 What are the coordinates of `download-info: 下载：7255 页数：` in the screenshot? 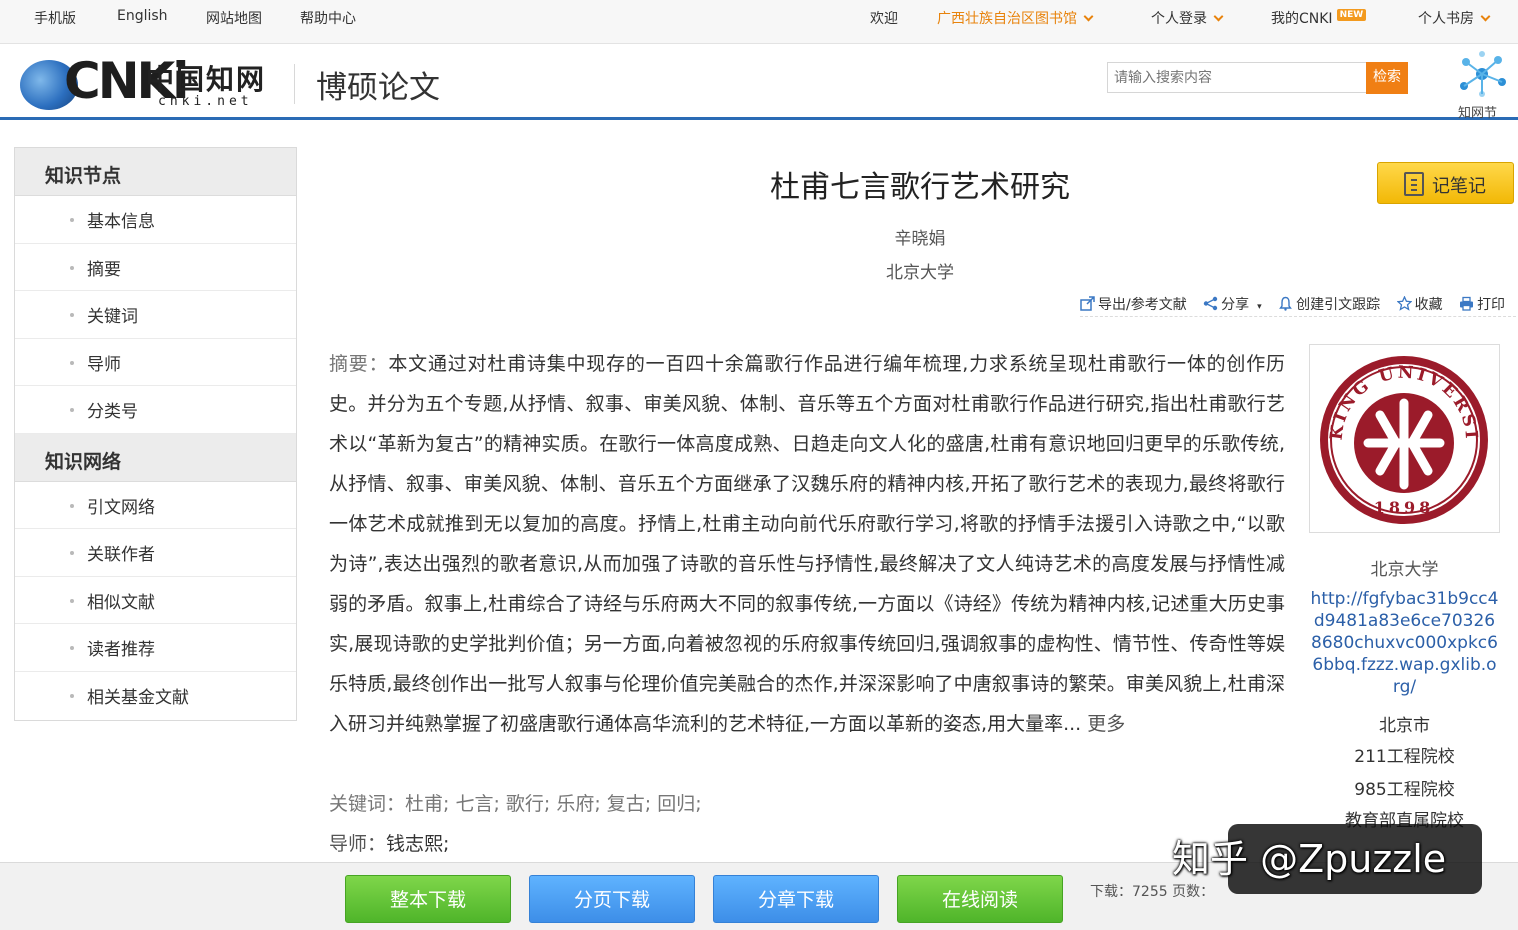 It's located at (1152, 892).